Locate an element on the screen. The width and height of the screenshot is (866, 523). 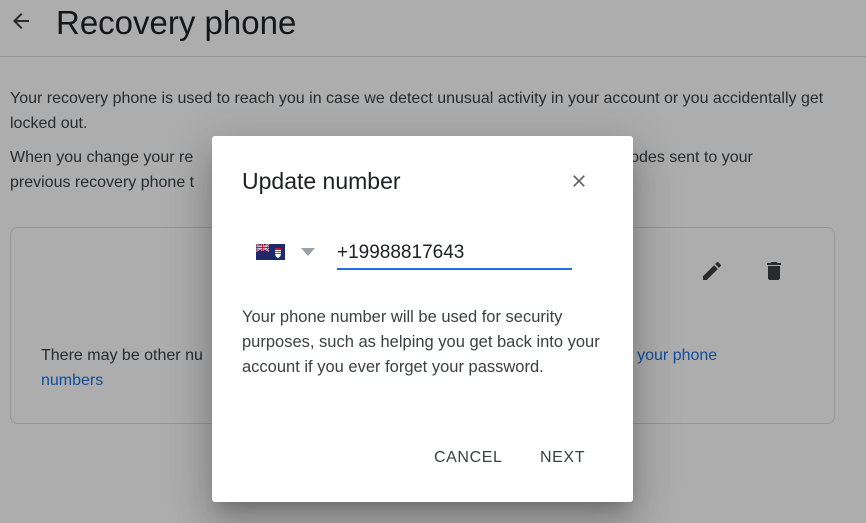
dialog-title: Update number is located at coordinates (321, 181).